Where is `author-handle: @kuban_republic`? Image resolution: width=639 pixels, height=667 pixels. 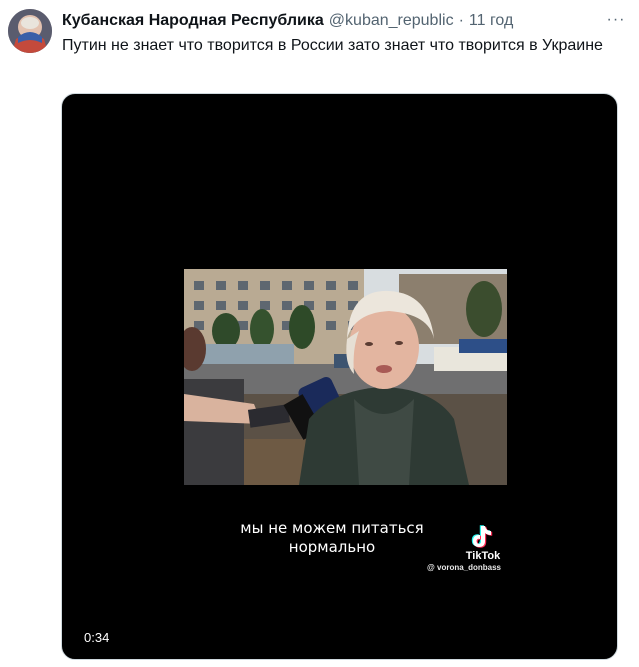 author-handle: @kuban_republic is located at coordinates (391, 21).